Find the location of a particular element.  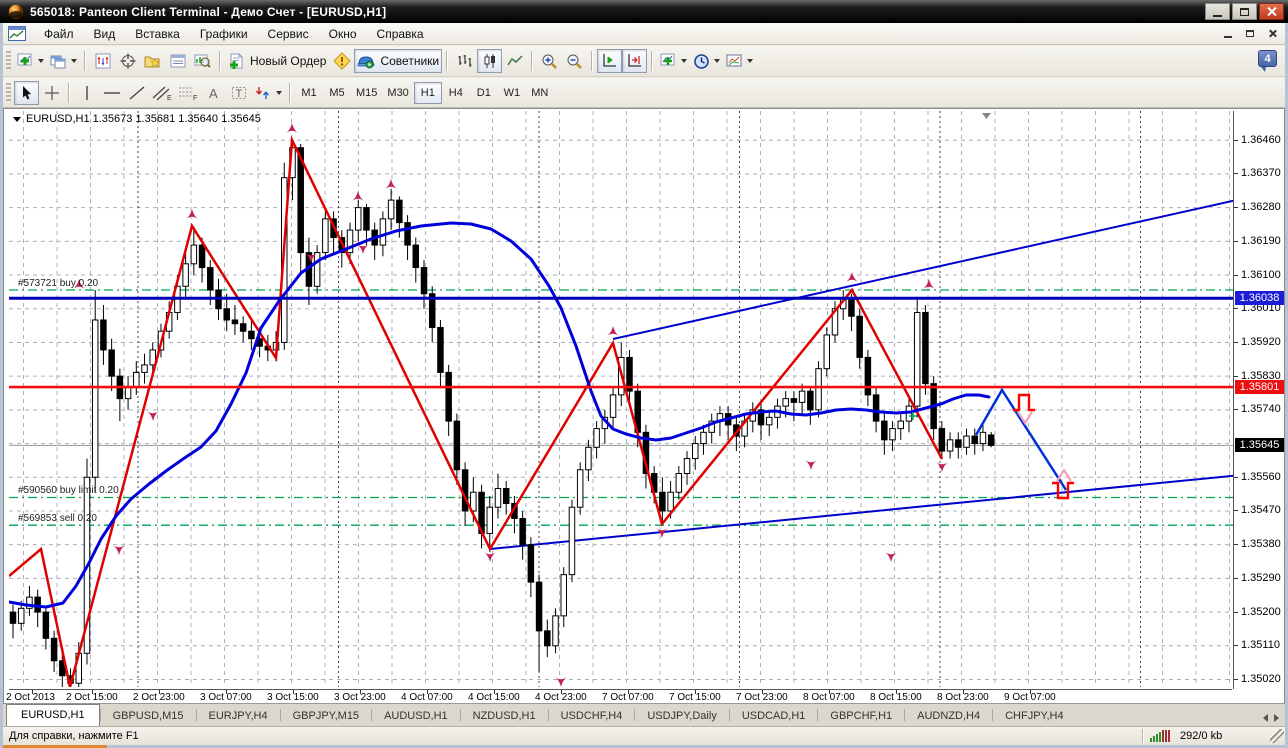

child-window-controls is located at coordinates (1250, 33).